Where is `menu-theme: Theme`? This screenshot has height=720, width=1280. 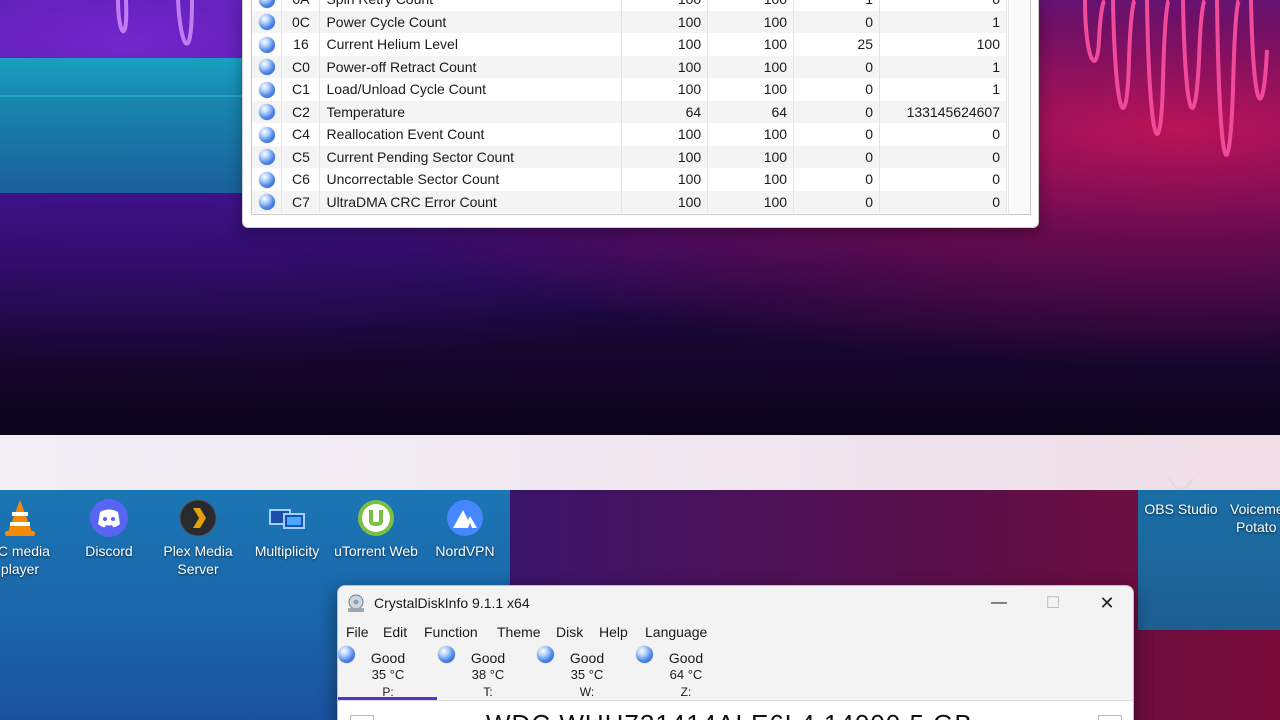 menu-theme: Theme is located at coordinates (519, 632).